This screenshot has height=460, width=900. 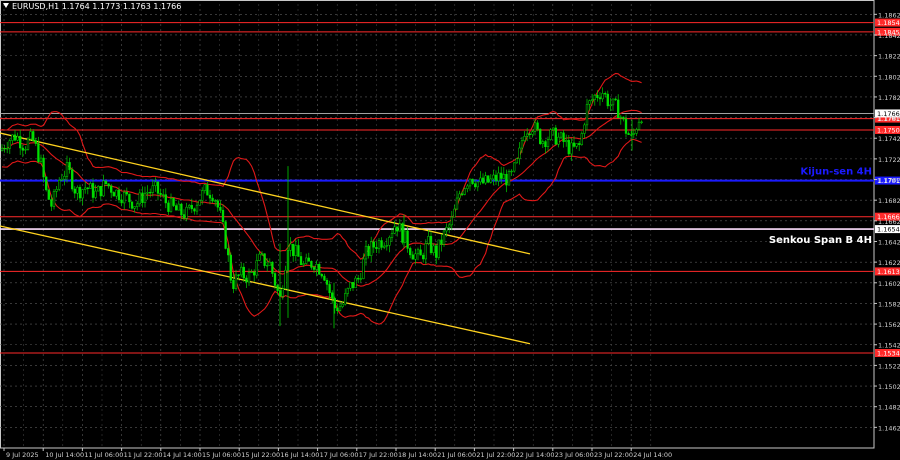 I want to click on price-tick-label: 1.1782, so click(x=889, y=98).